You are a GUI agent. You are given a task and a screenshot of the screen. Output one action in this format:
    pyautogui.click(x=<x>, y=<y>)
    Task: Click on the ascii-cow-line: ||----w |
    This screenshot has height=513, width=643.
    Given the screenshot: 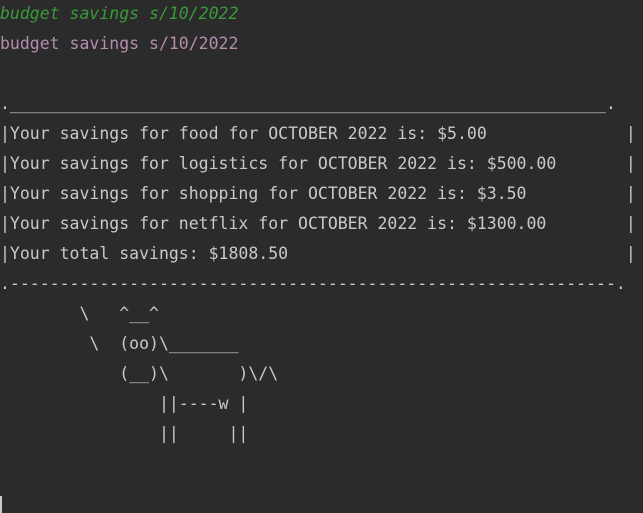 What is the action you would take?
    pyautogui.click(x=124, y=403)
    